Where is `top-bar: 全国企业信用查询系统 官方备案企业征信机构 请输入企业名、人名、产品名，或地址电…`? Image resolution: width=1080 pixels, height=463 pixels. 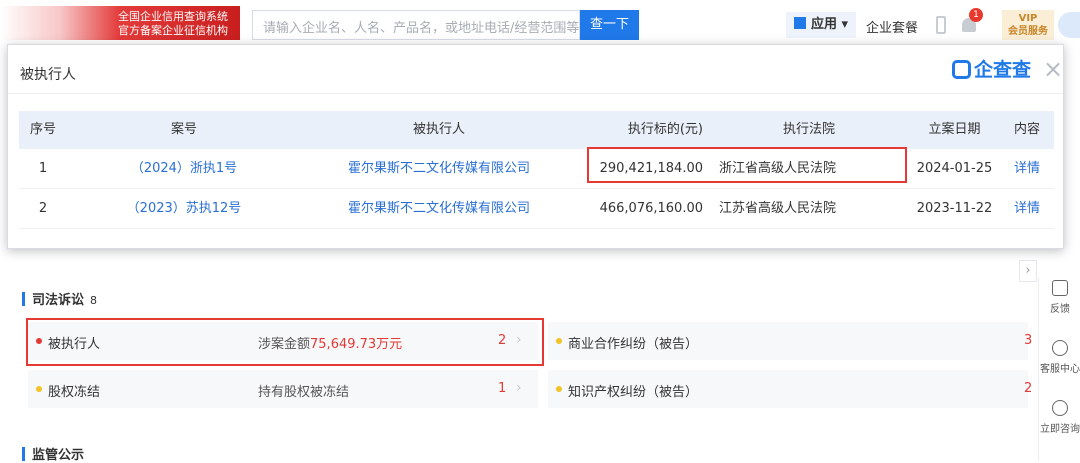 top-bar: 全国企业信用查询系统 官方备案企业征信机构 请输入企业名、人名、产品名，或地址电… is located at coordinates (540, 25).